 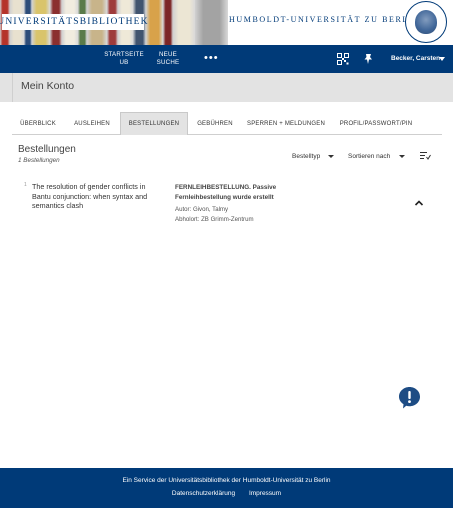 What do you see at coordinates (25, 185) in the screenshot?
I see `order-index: 1` at bounding box center [25, 185].